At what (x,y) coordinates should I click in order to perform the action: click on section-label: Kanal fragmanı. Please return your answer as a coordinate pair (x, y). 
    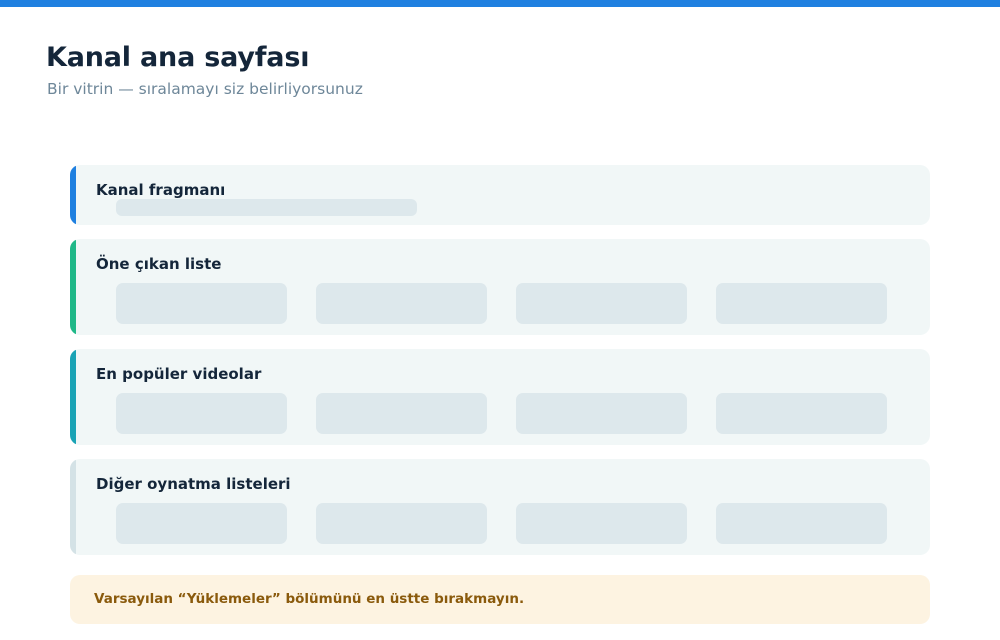
    Looking at the image, I should click on (161, 190).